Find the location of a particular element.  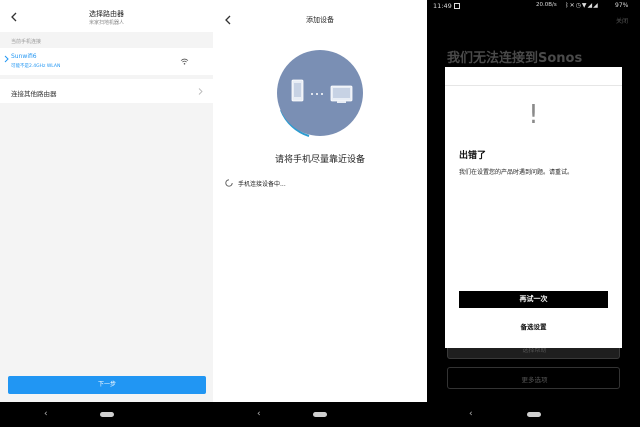

dialog-divider is located at coordinates (533, 85).